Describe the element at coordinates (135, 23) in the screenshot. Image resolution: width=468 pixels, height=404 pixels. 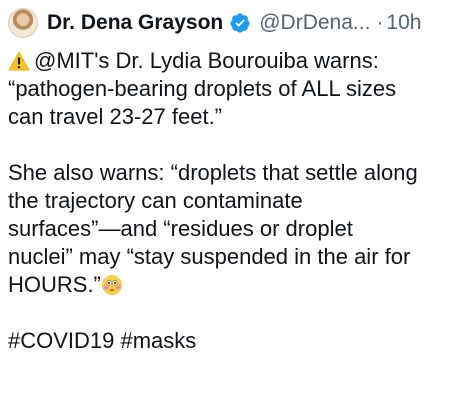
I see `author-display-name: Dr. Dena Grayson` at that location.